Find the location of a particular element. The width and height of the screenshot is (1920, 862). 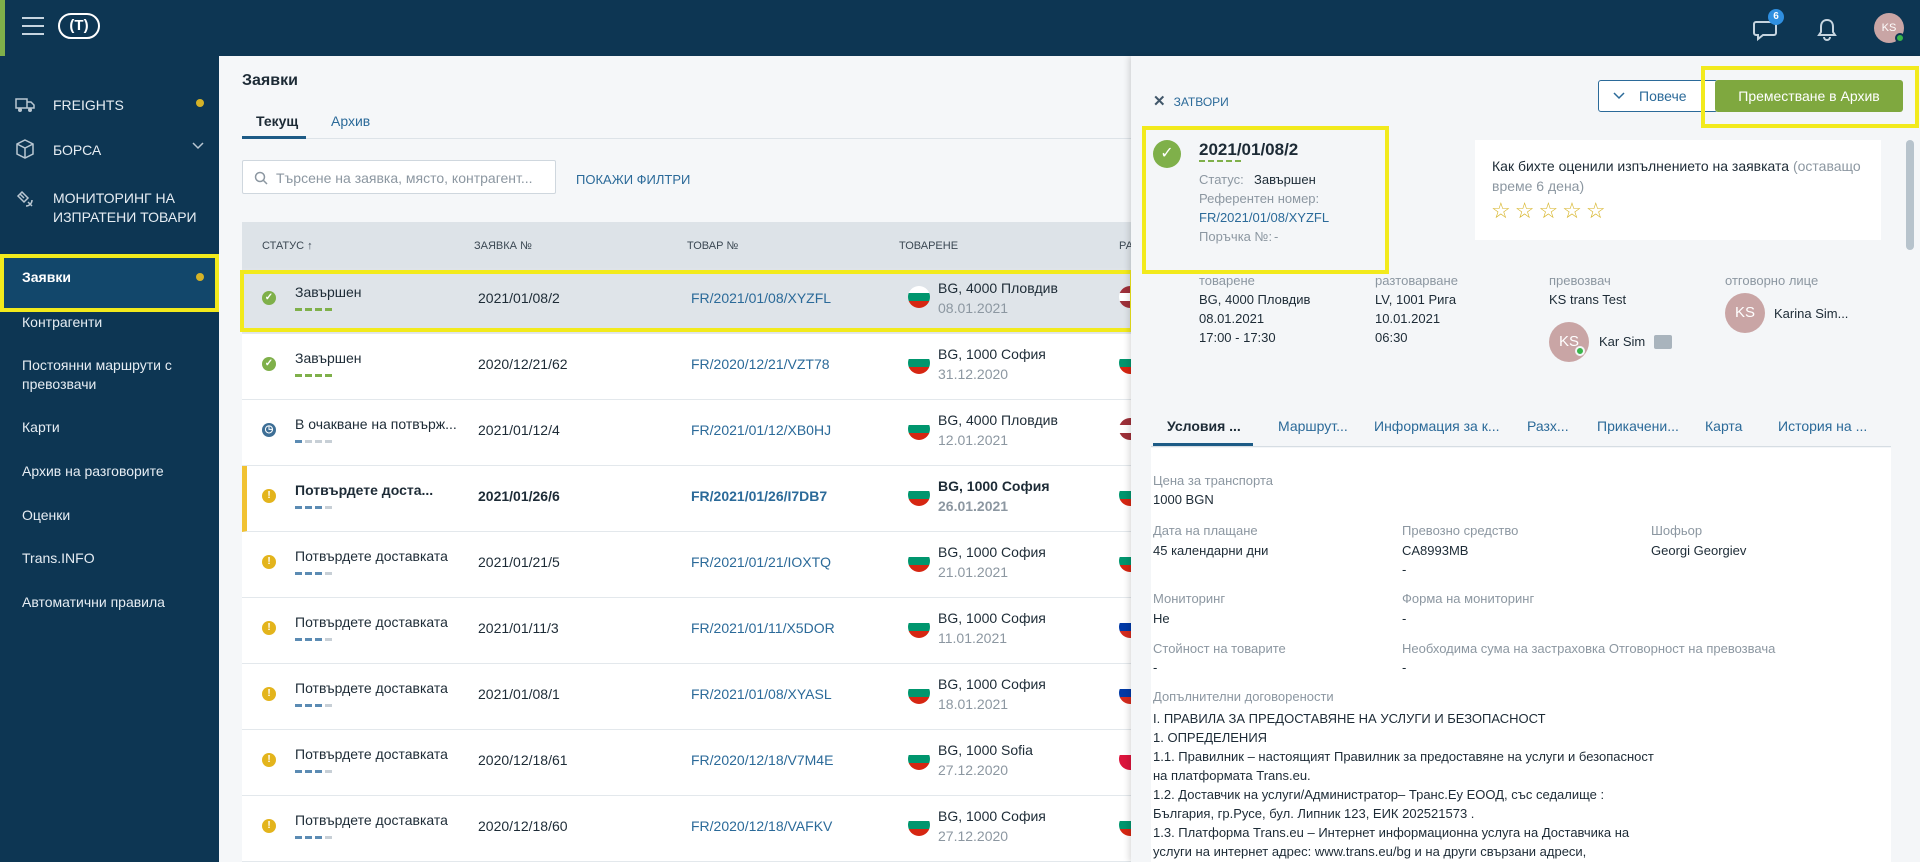

chat-icon is located at coordinates (1663, 342).